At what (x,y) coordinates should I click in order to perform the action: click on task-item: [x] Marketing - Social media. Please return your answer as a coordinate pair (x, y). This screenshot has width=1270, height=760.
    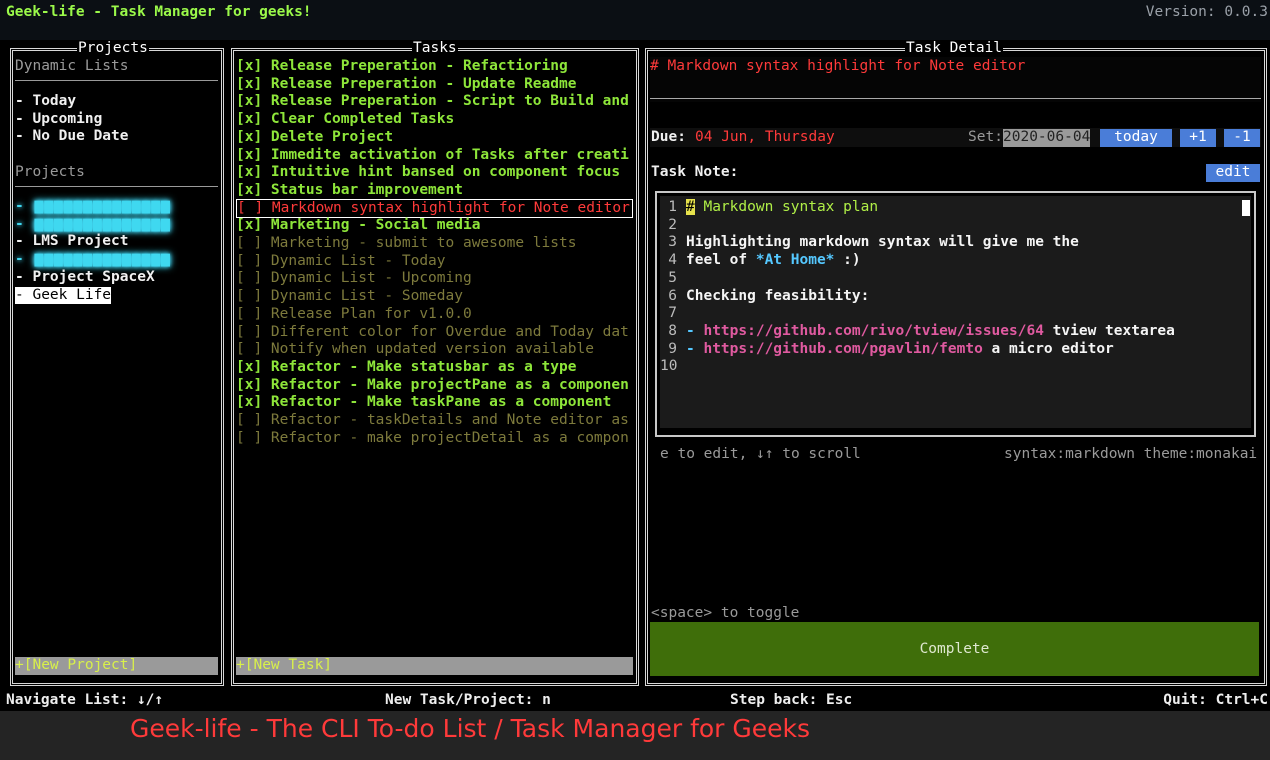
    Looking at the image, I should click on (358, 226).